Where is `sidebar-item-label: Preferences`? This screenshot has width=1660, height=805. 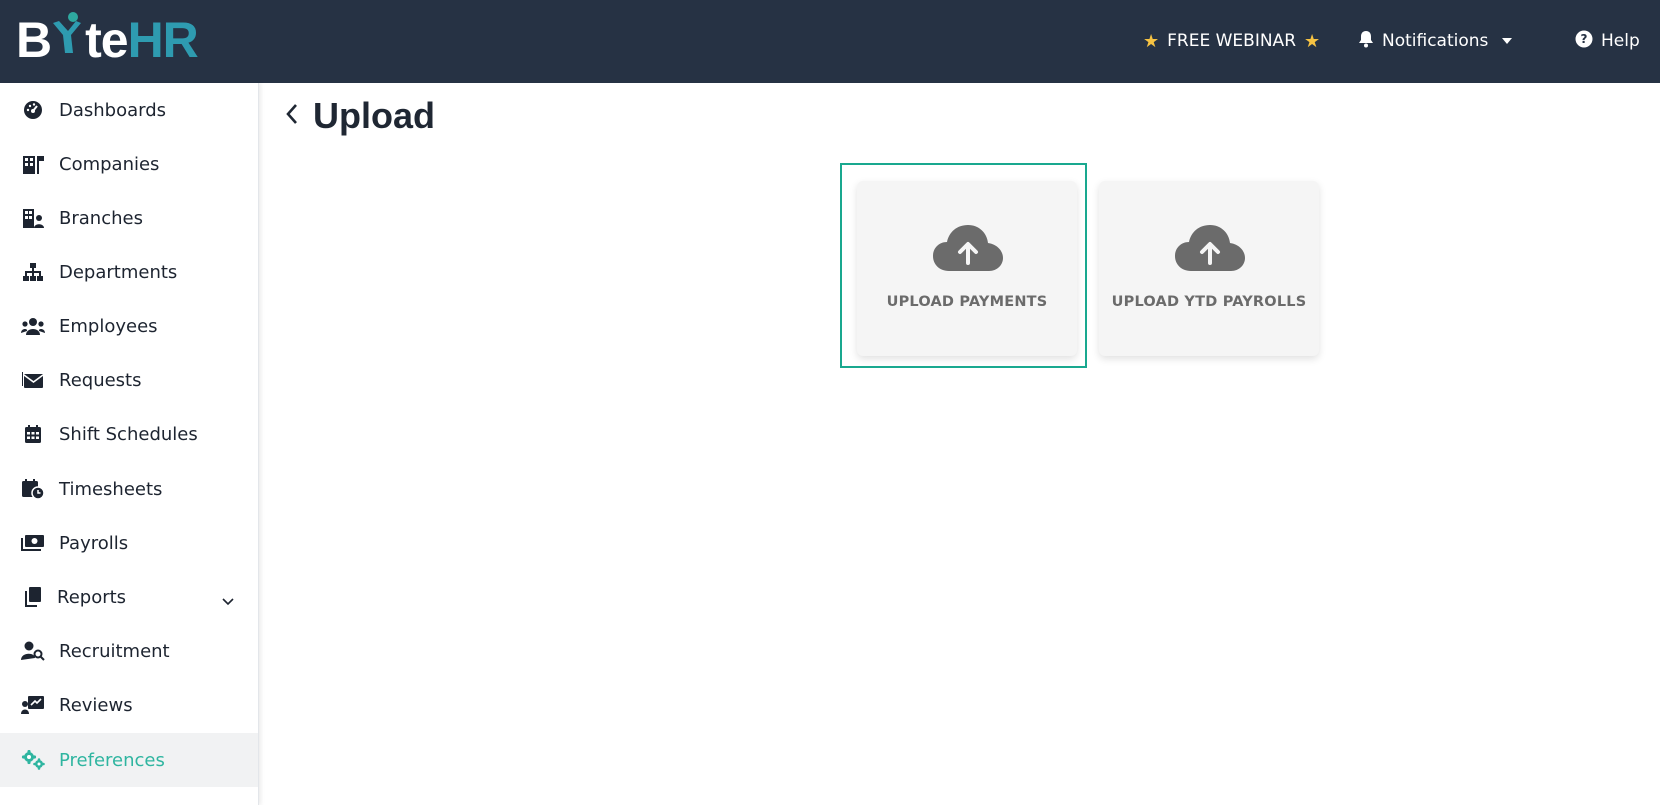 sidebar-item-label: Preferences is located at coordinates (112, 760).